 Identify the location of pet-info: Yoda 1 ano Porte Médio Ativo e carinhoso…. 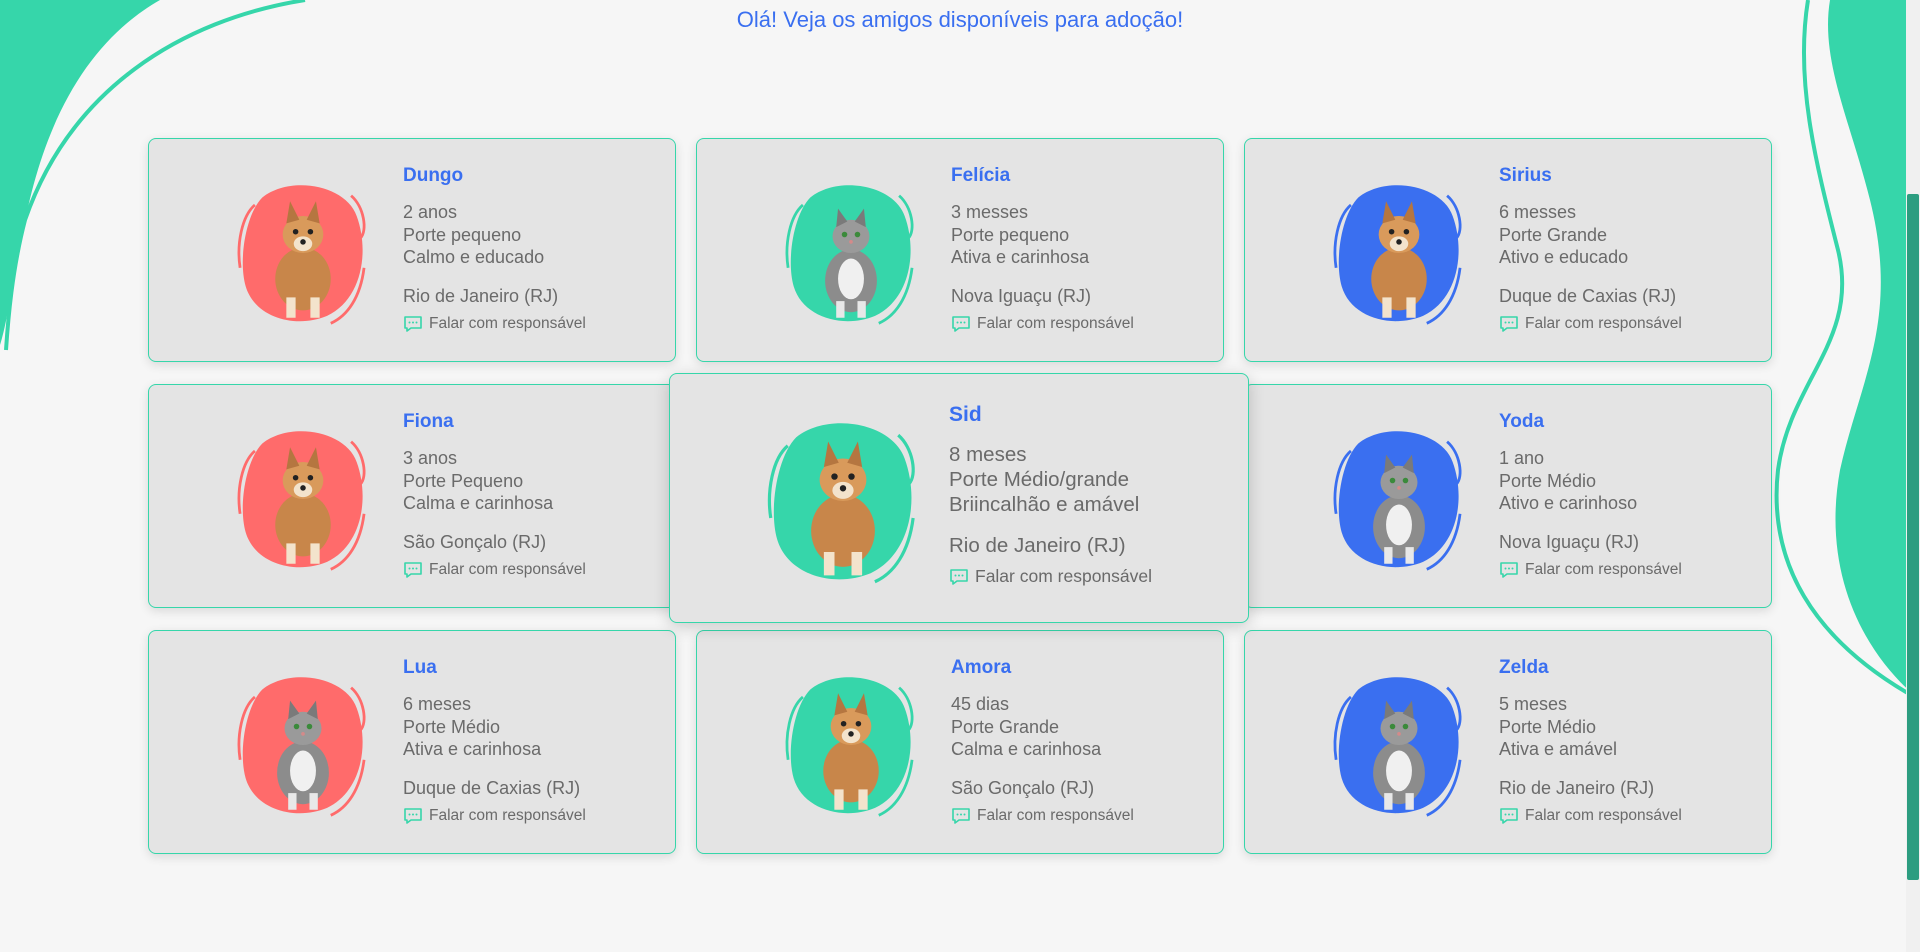
(1590, 496).